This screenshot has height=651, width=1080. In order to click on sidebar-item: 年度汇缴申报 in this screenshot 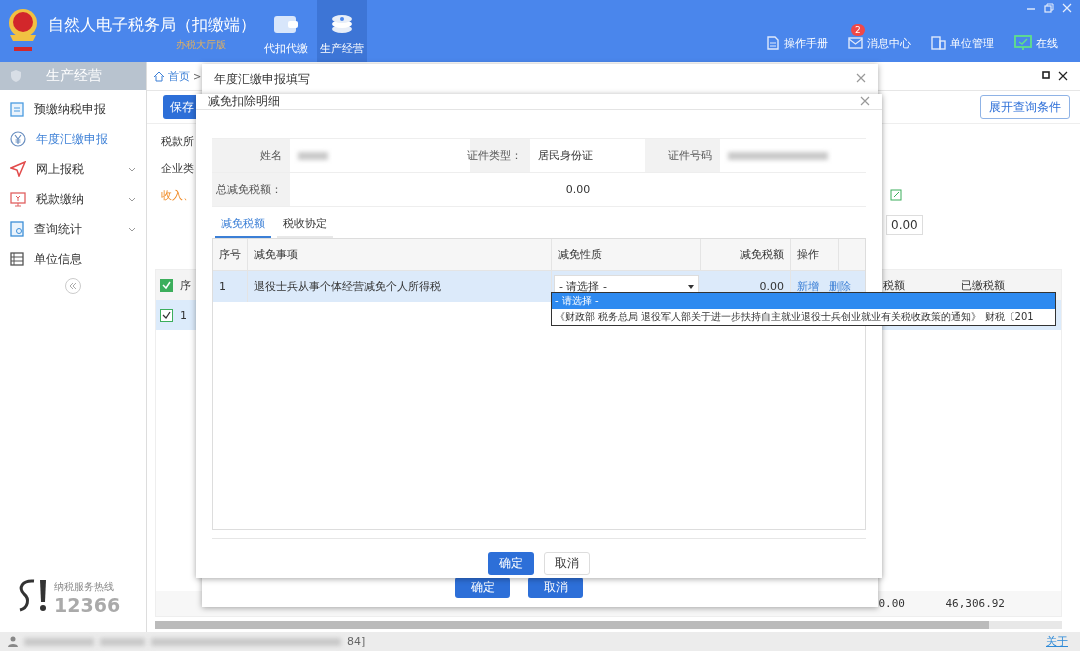, I will do `click(73, 139)`.